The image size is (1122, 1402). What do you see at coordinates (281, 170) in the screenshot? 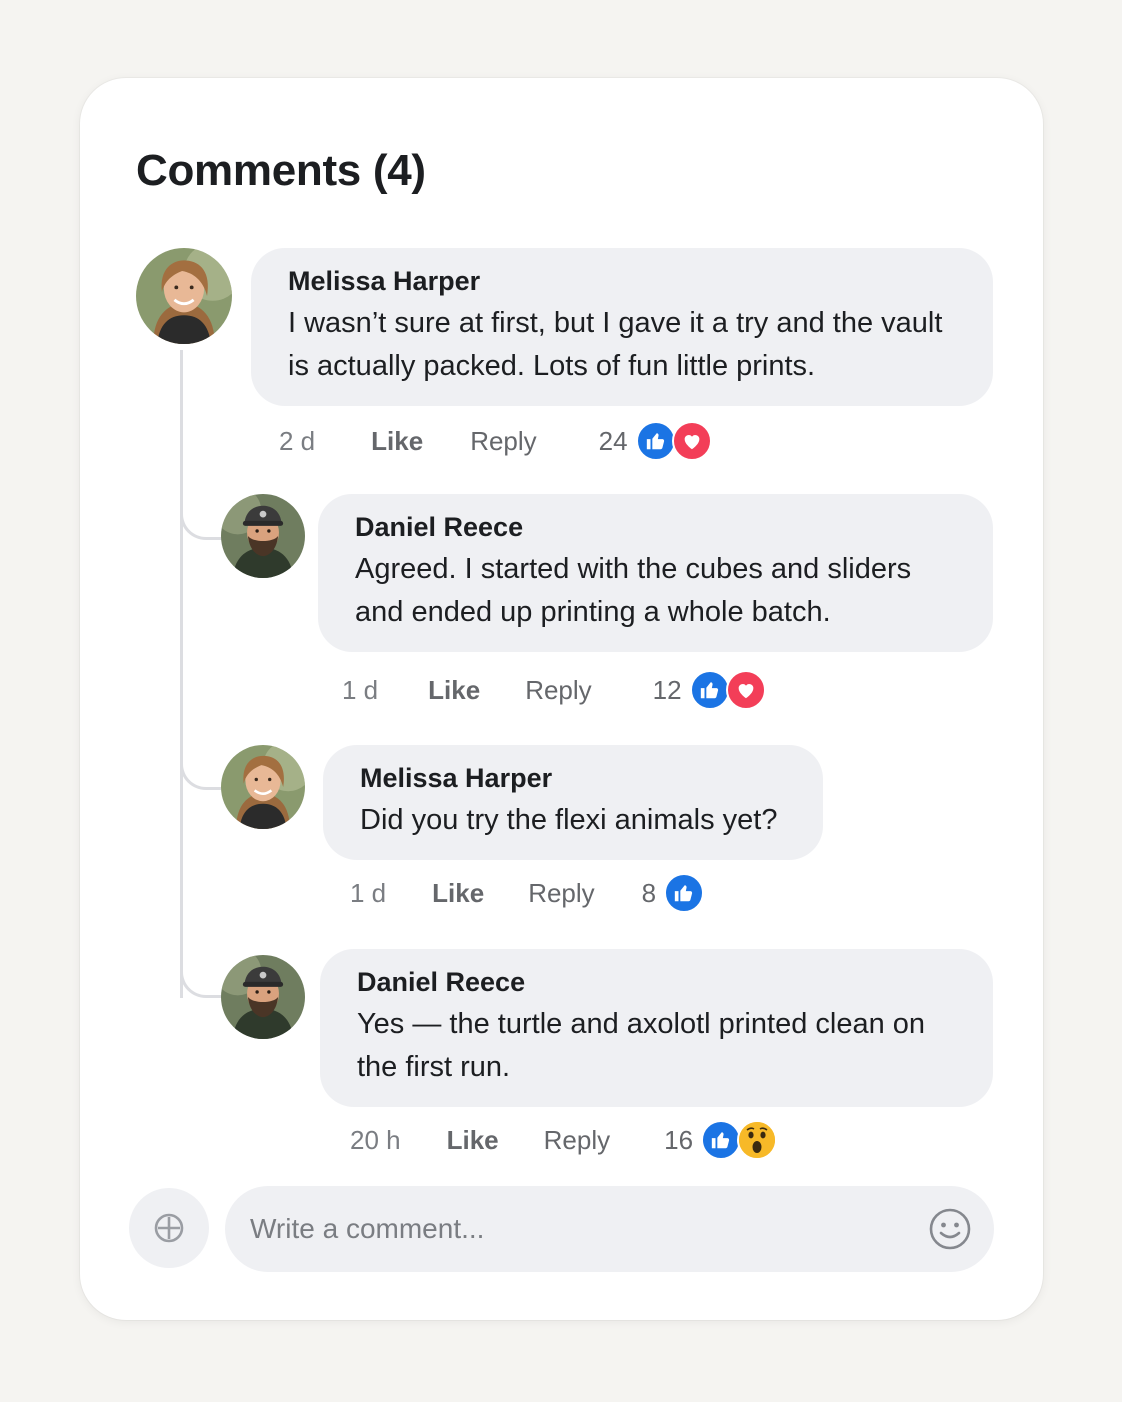
I see `page-title: Comments (4)` at bounding box center [281, 170].